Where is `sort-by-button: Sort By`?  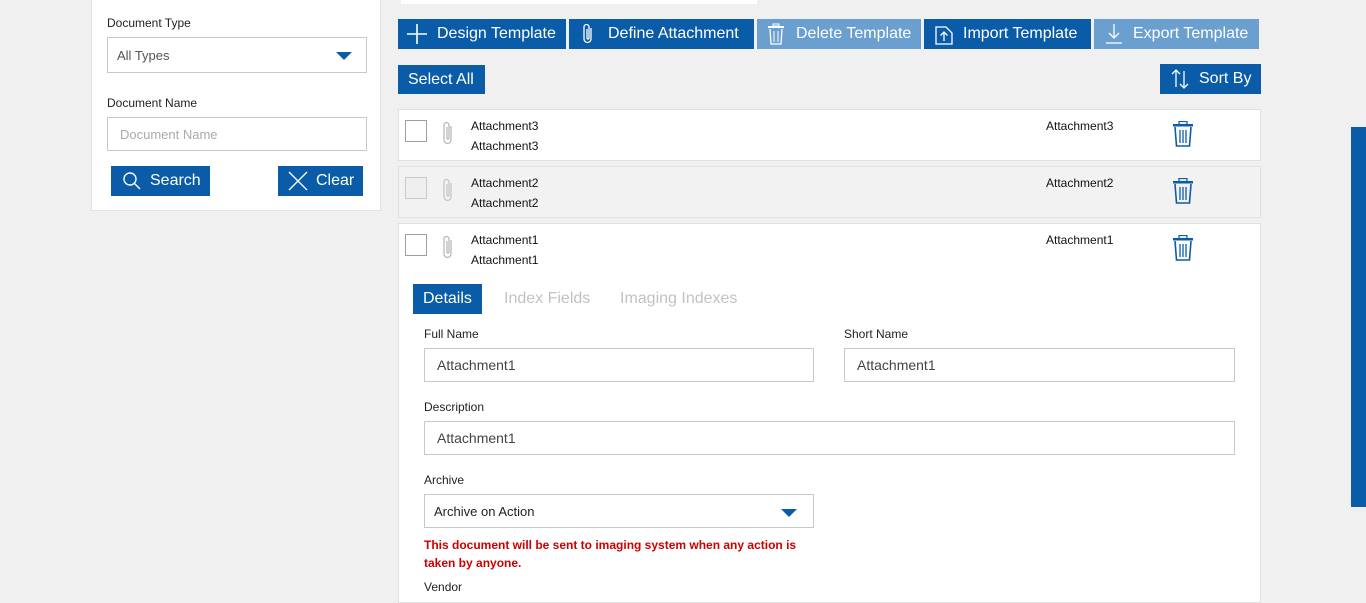 sort-by-button: Sort By is located at coordinates (1210, 79).